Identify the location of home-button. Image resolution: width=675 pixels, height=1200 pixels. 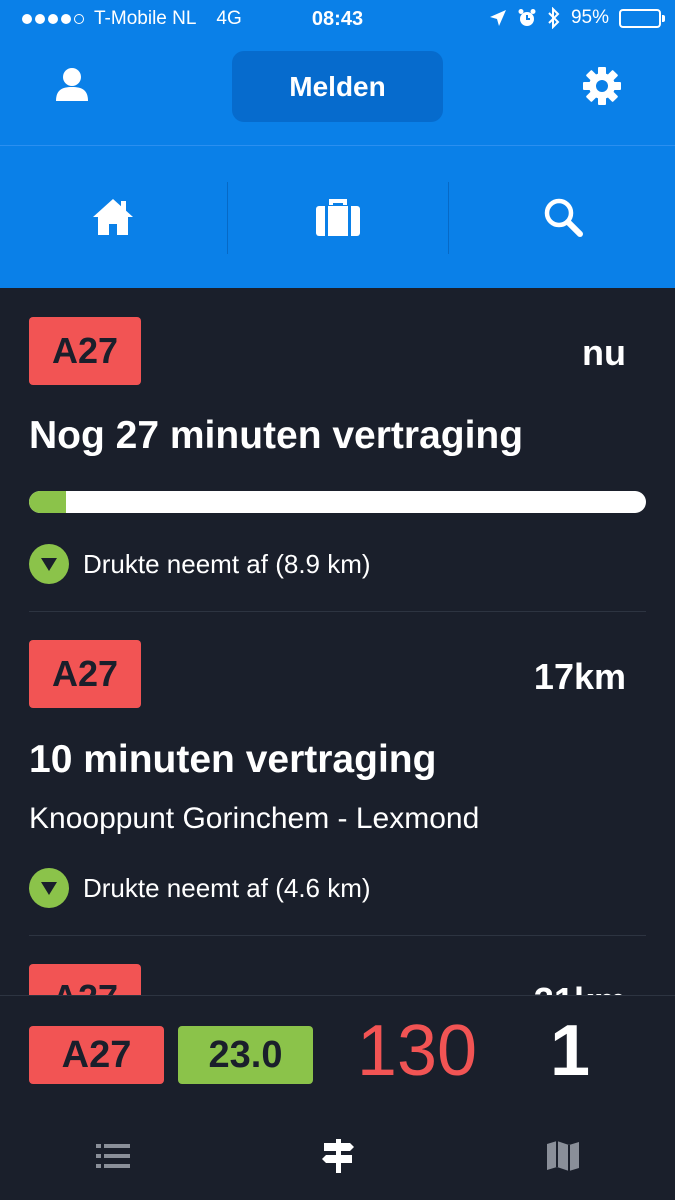
(112, 217).